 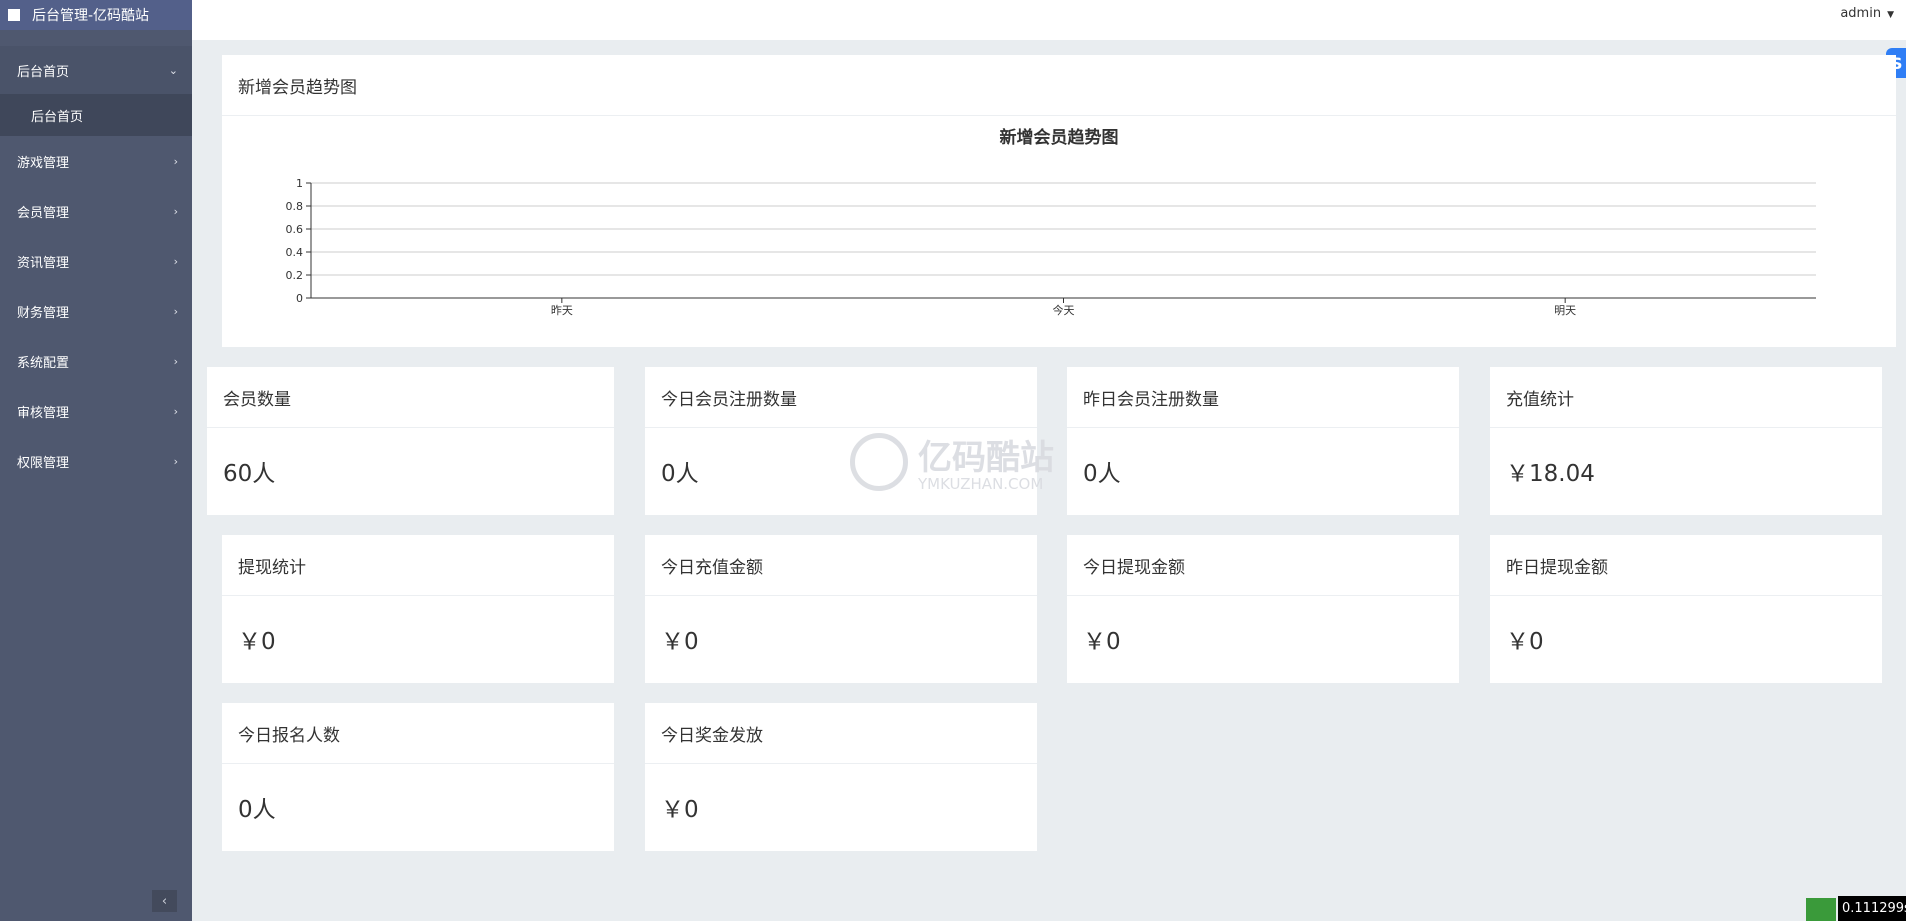 I want to click on sidebar-item-members: 会员管理 ›, so click(x=96, y=211).